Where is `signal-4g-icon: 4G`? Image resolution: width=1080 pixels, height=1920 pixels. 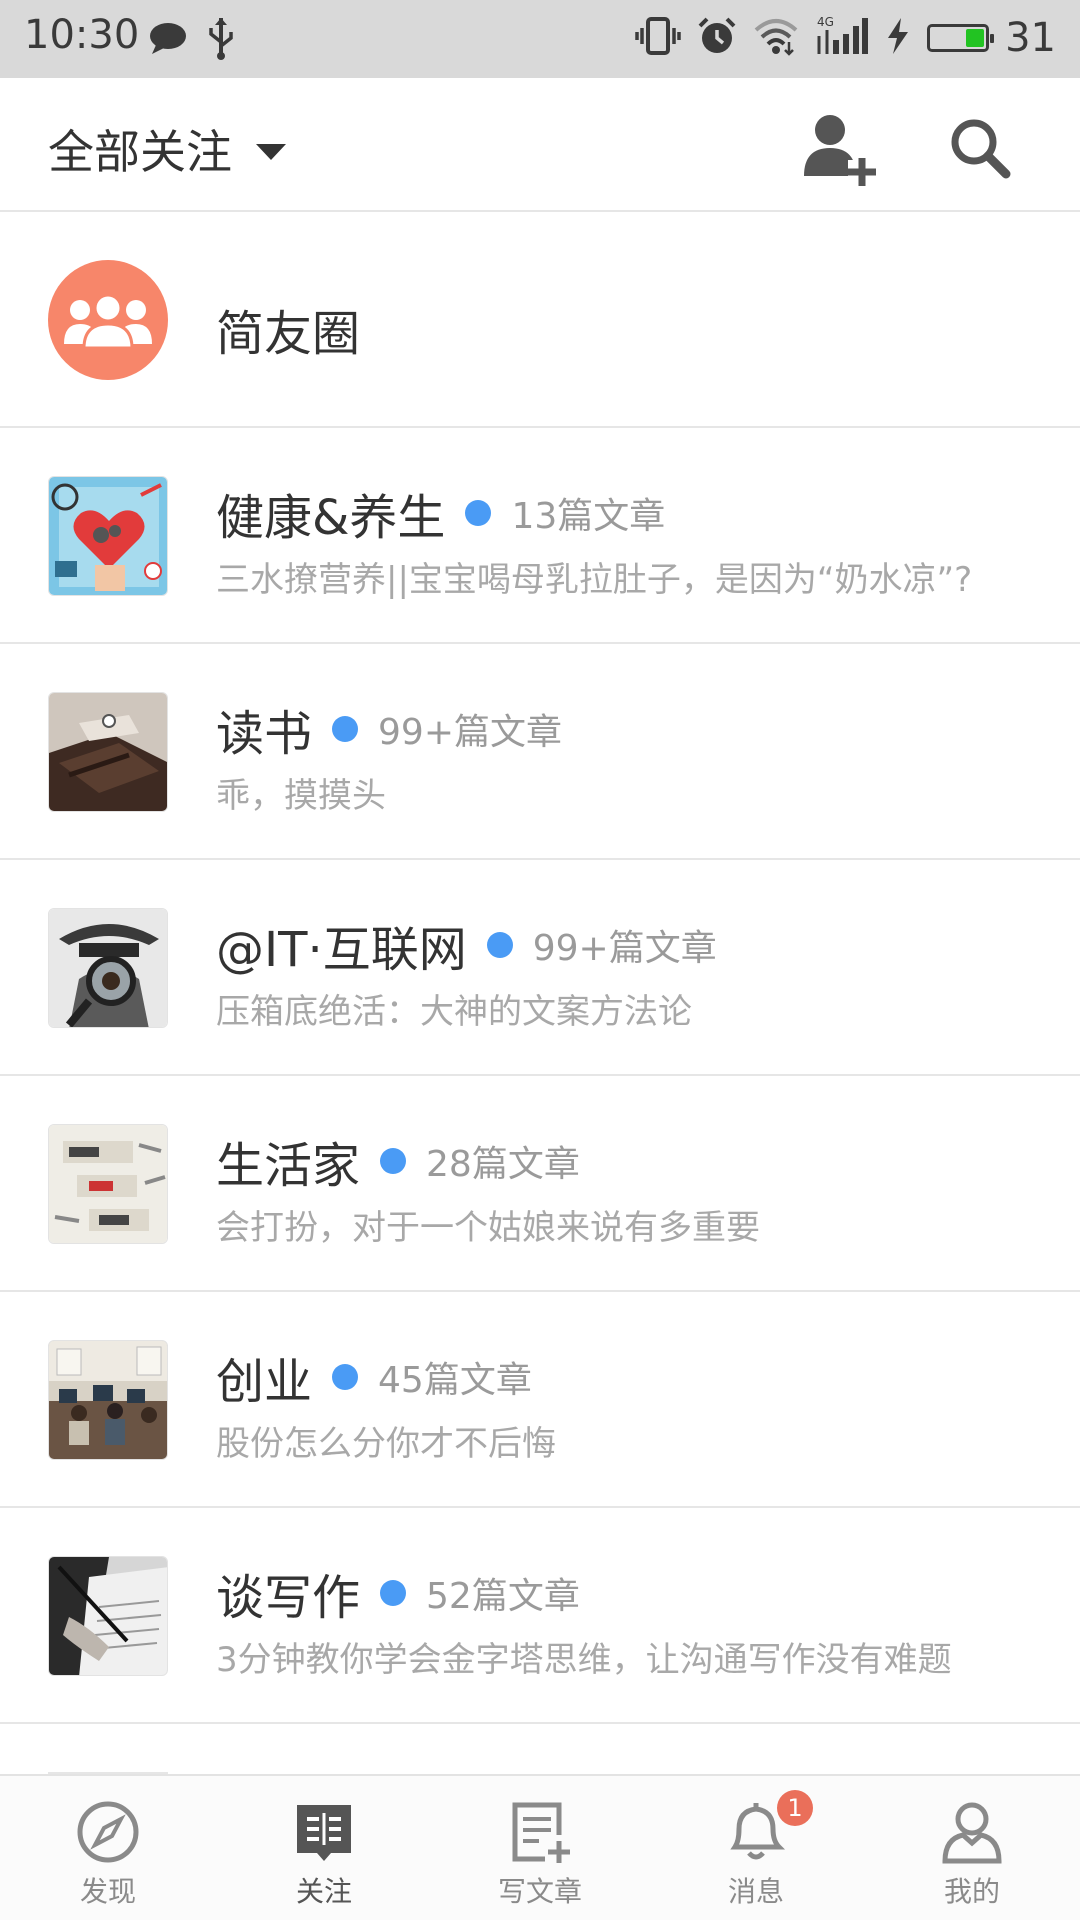 signal-4g-icon: 4G is located at coordinates (842, 38).